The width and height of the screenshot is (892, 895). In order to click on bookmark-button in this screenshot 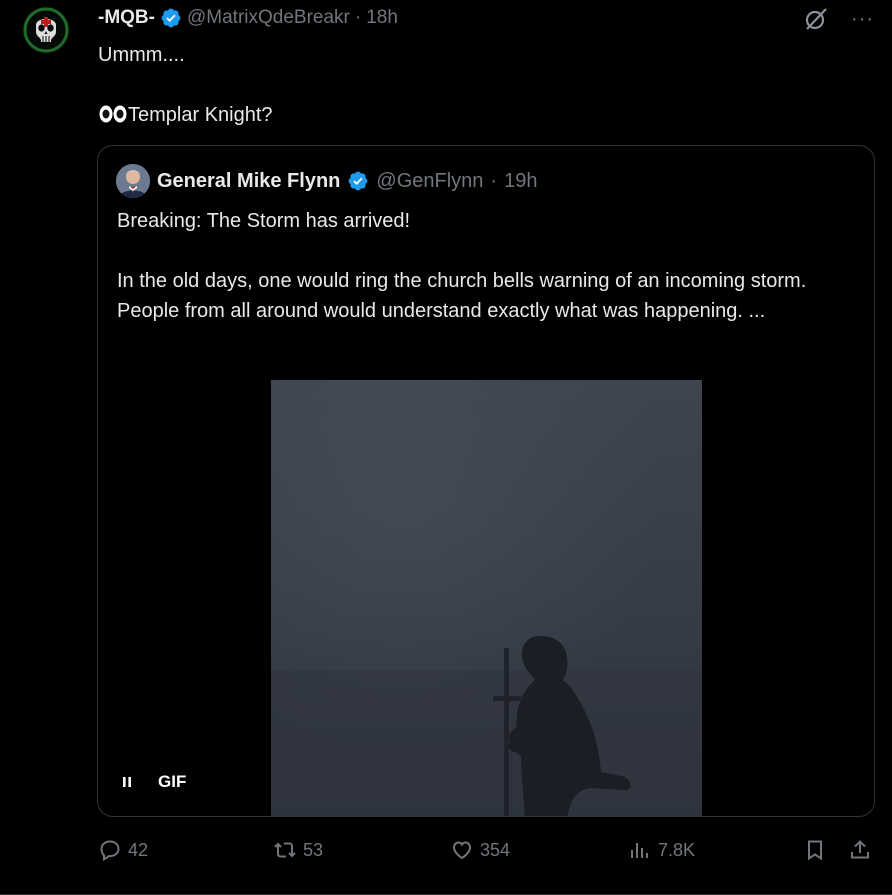, I will do `click(815, 850)`.